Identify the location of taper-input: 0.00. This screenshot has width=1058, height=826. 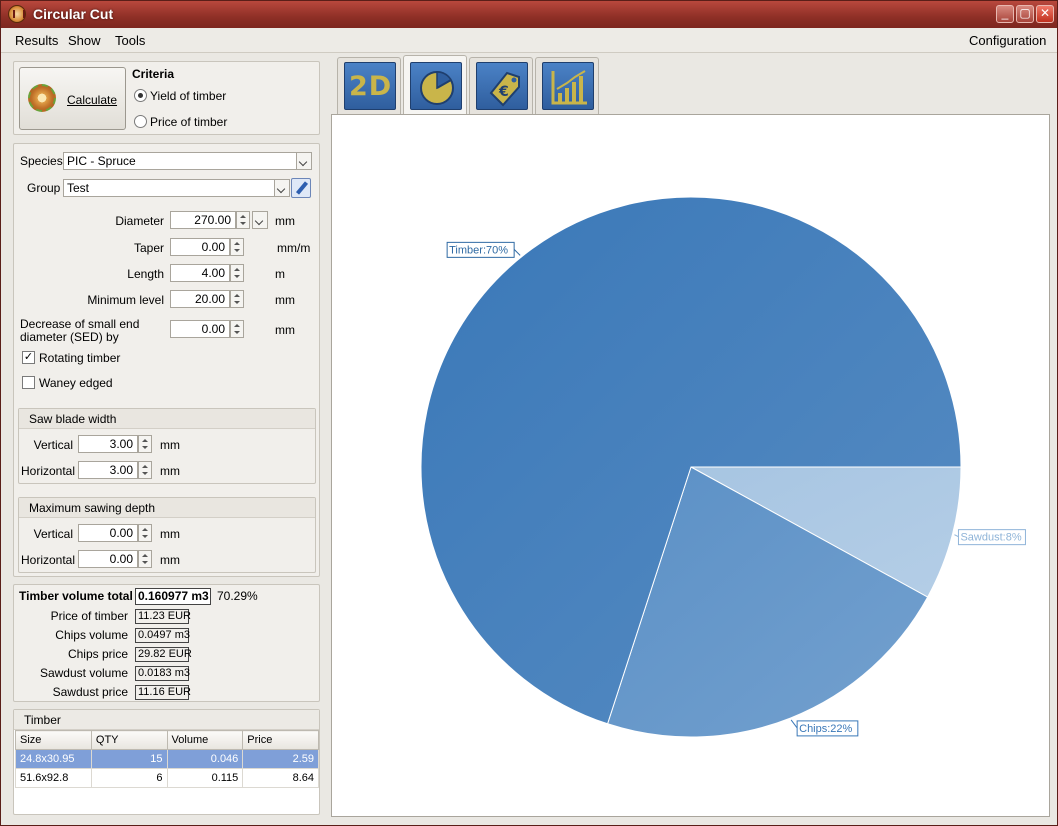
(200, 247).